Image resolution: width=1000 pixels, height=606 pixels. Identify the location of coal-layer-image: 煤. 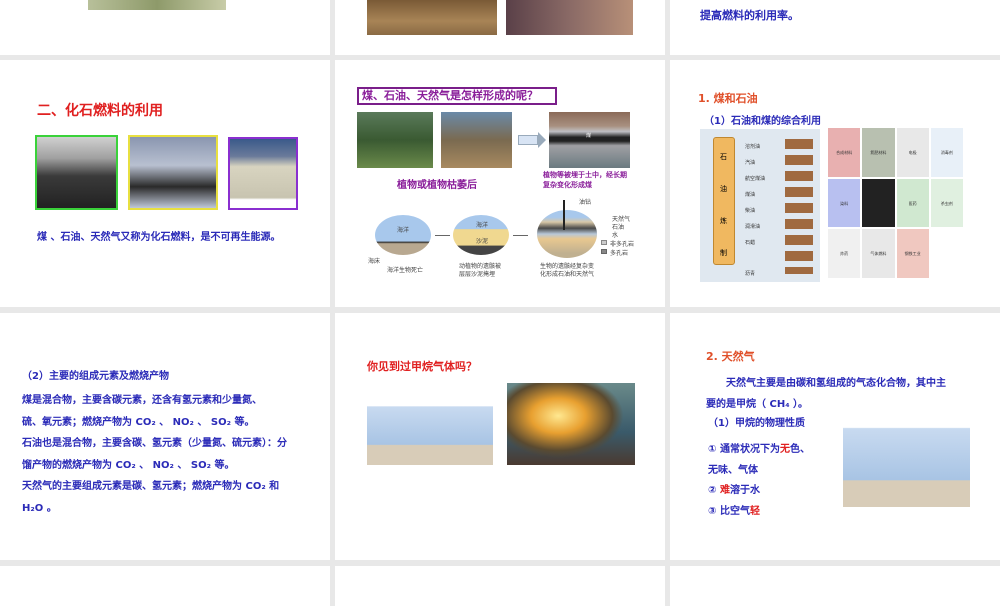
(589, 140).